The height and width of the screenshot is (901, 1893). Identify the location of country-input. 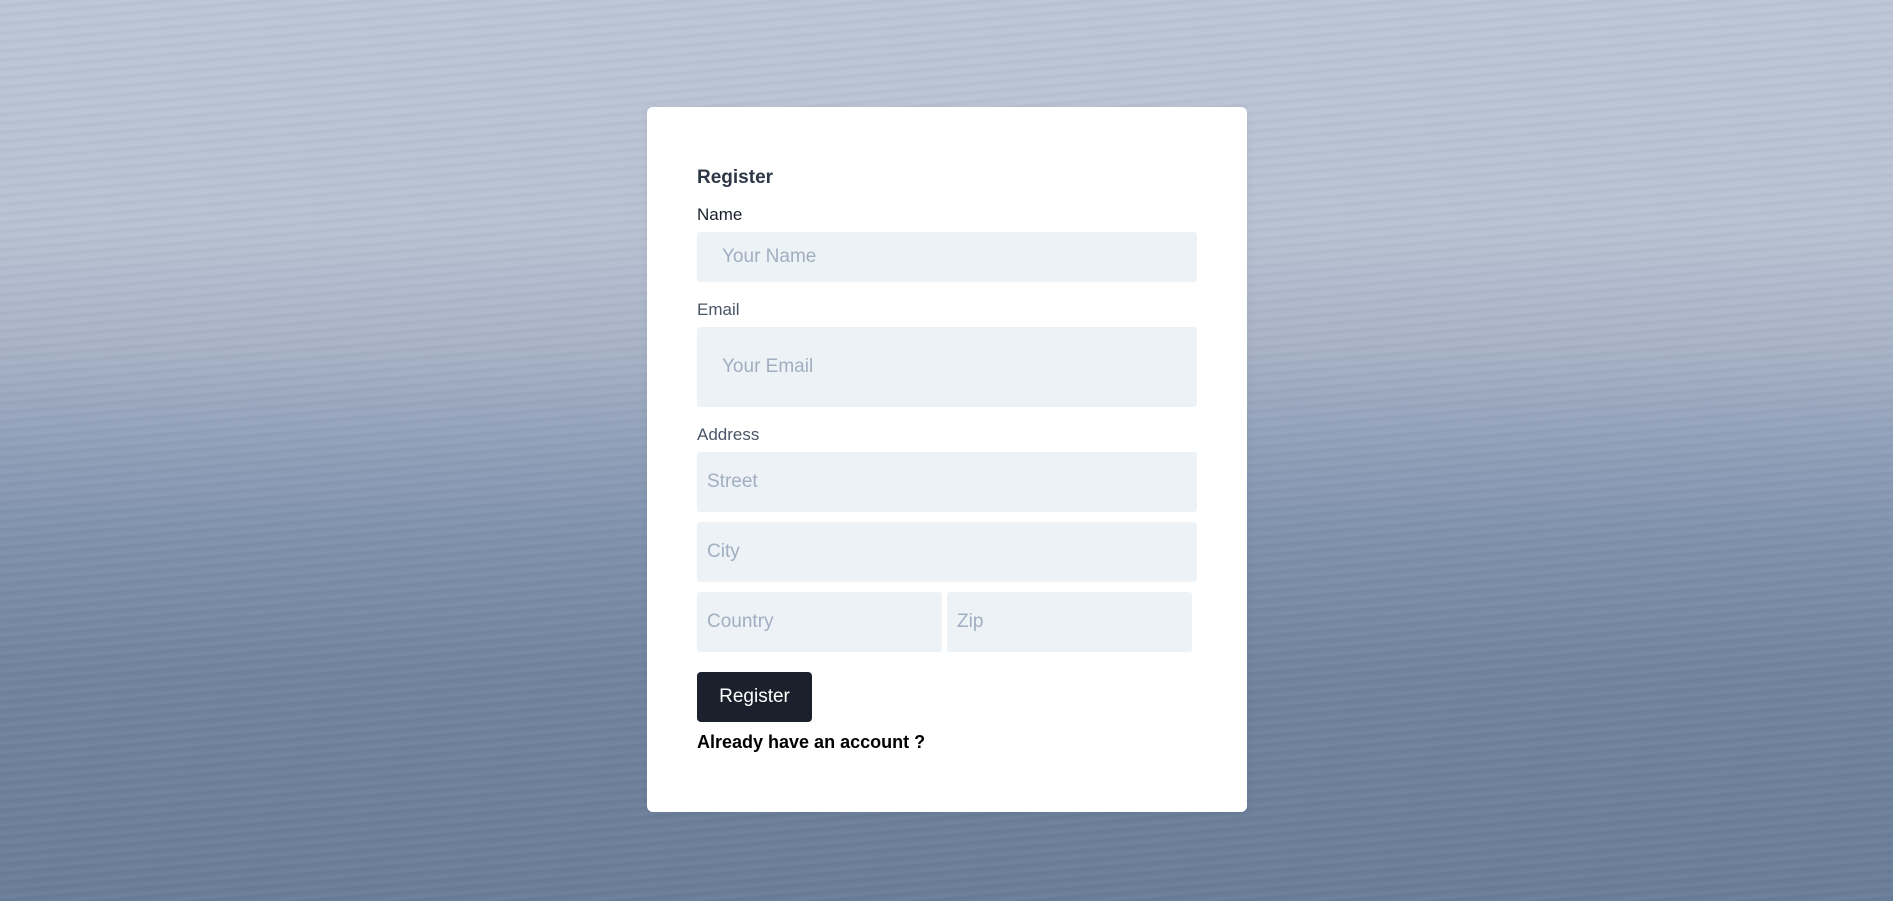
(819, 622).